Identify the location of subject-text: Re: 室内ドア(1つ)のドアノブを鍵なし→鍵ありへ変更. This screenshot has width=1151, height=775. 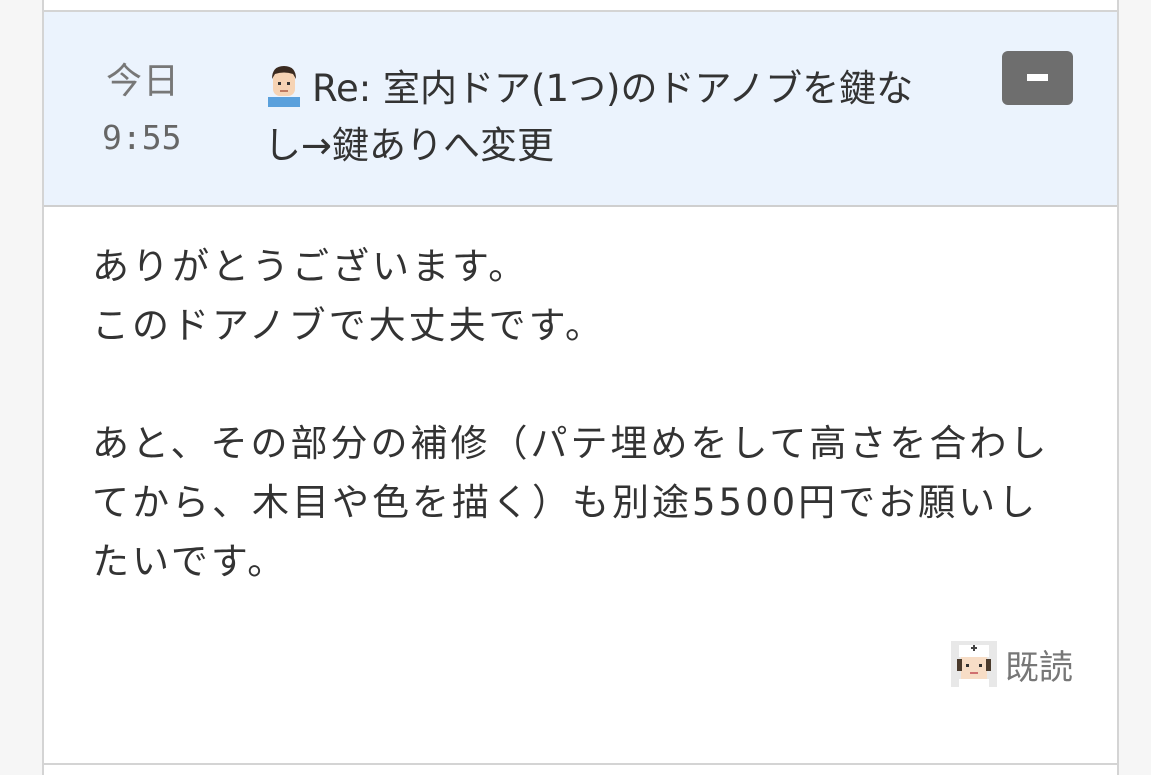
(589, 117).